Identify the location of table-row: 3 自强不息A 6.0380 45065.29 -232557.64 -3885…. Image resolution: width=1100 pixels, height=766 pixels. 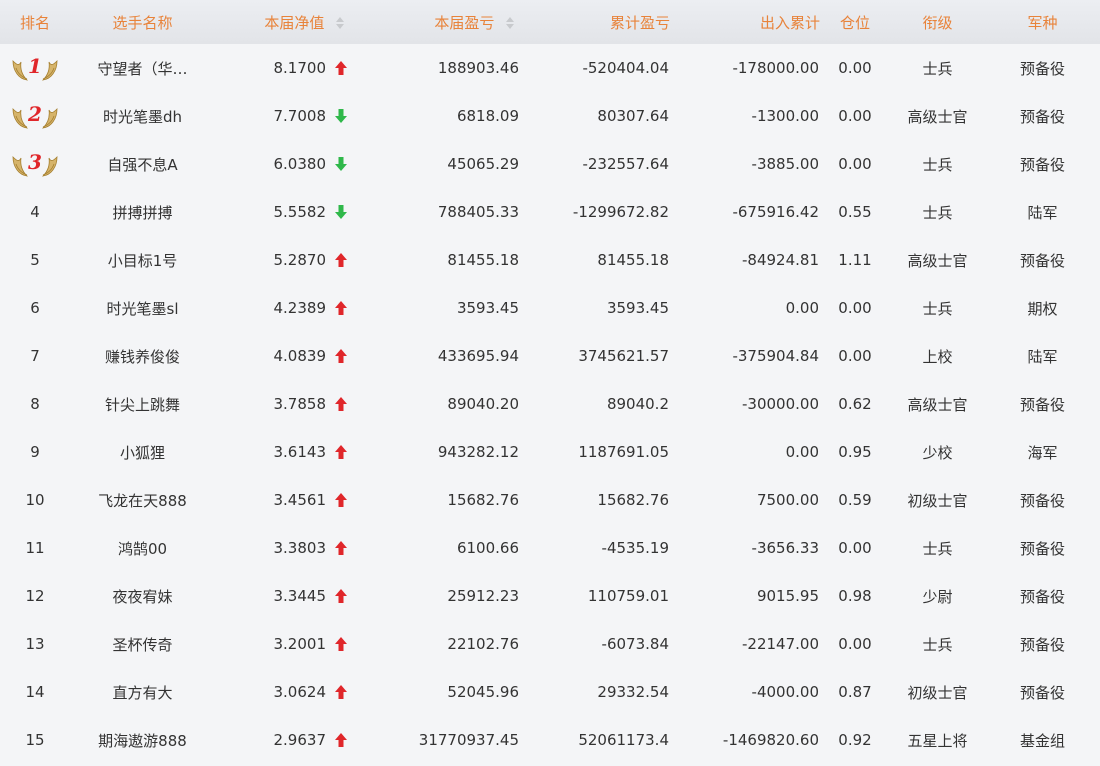
(550, 164).